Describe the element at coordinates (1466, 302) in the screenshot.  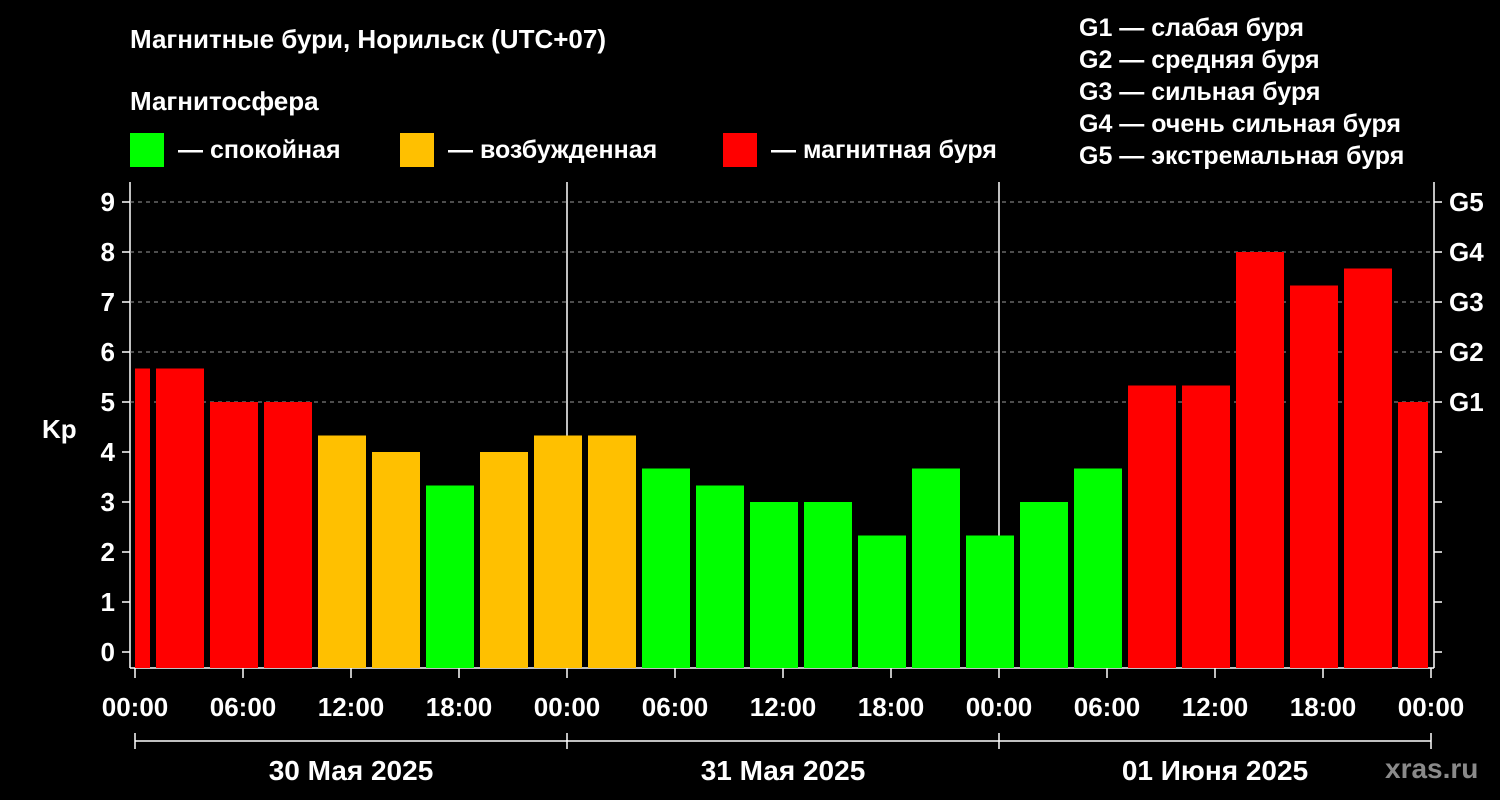
I see `g-level-label: G3` at that location.